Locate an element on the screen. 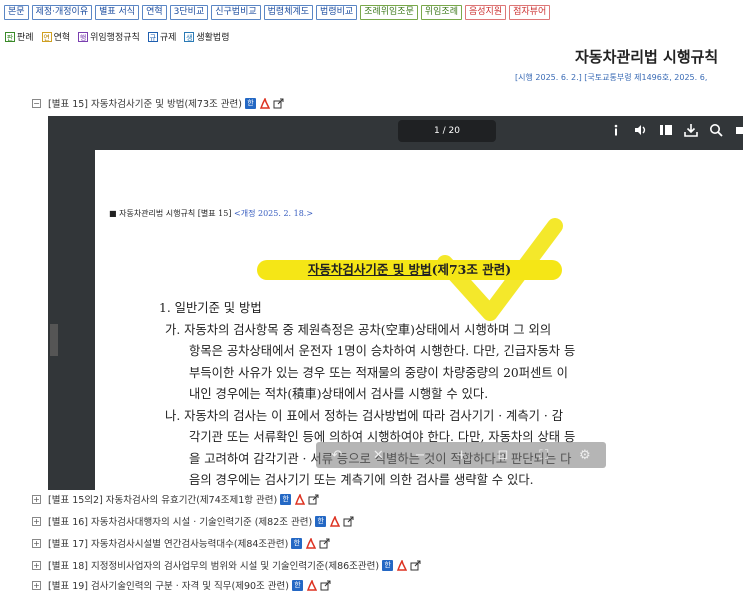 The width and height of the screenshot is (743, 600). legend-history: 연 연혁 is located at coordinates (56, 36).